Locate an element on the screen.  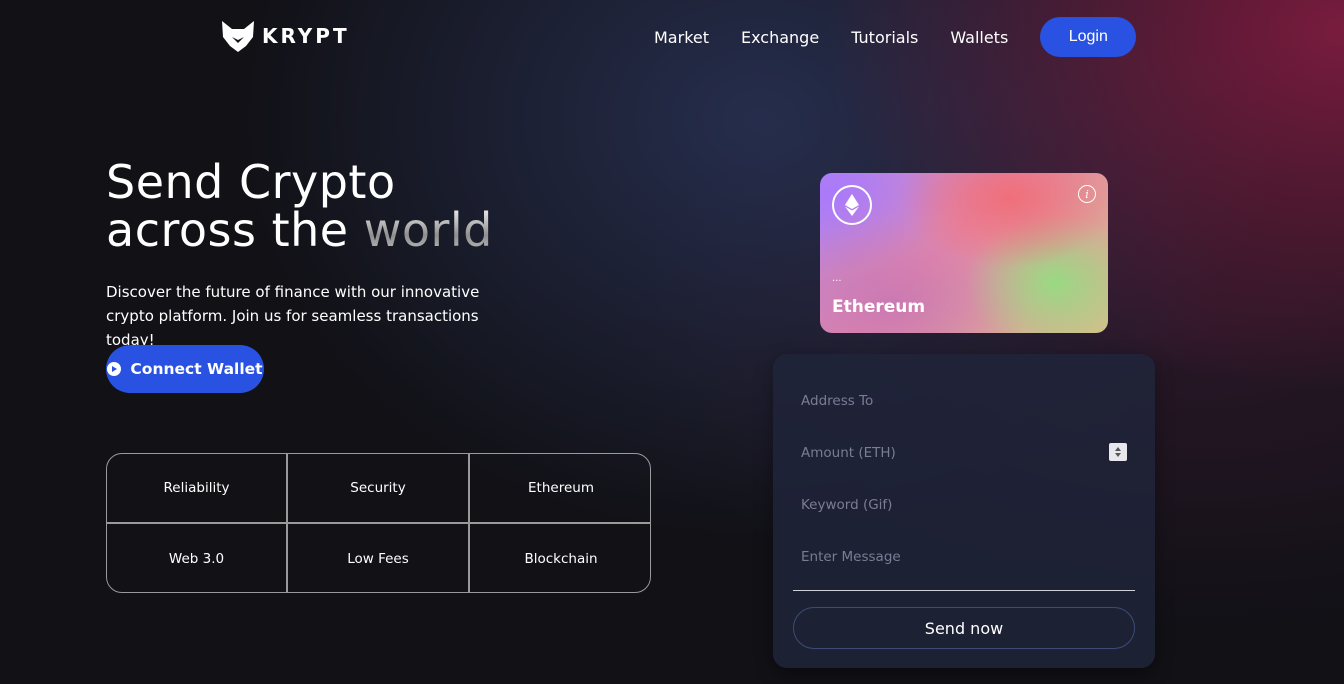
ethereum-card: i ... Ethereum is located at coordinates (964, 253).